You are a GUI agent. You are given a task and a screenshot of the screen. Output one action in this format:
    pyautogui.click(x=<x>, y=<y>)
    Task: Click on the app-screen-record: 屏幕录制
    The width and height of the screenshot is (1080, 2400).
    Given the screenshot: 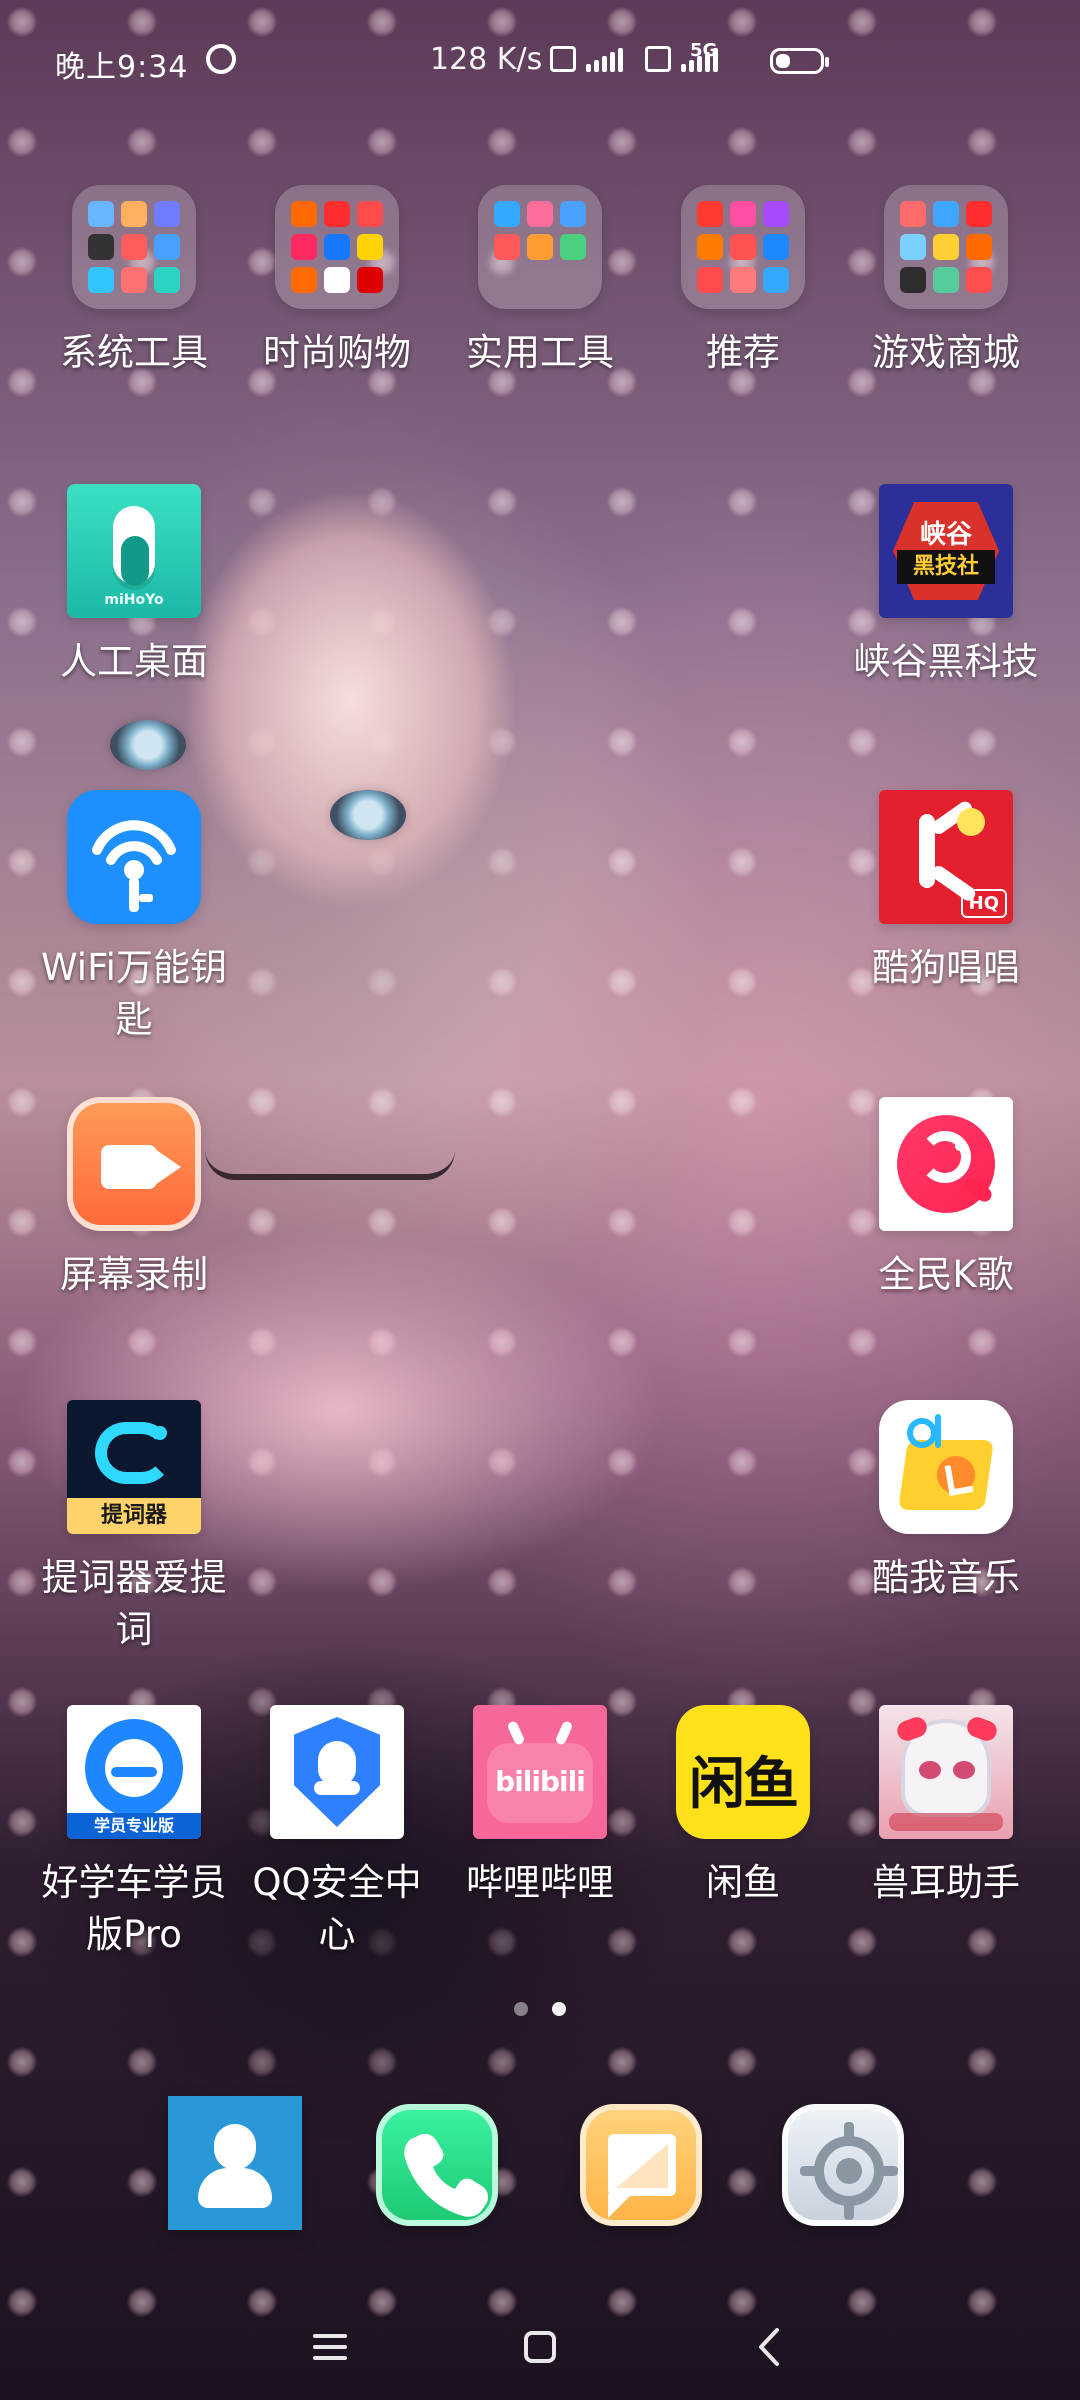 What is the action you would take?
    pyautogui.click(x=134, y=1199)
    